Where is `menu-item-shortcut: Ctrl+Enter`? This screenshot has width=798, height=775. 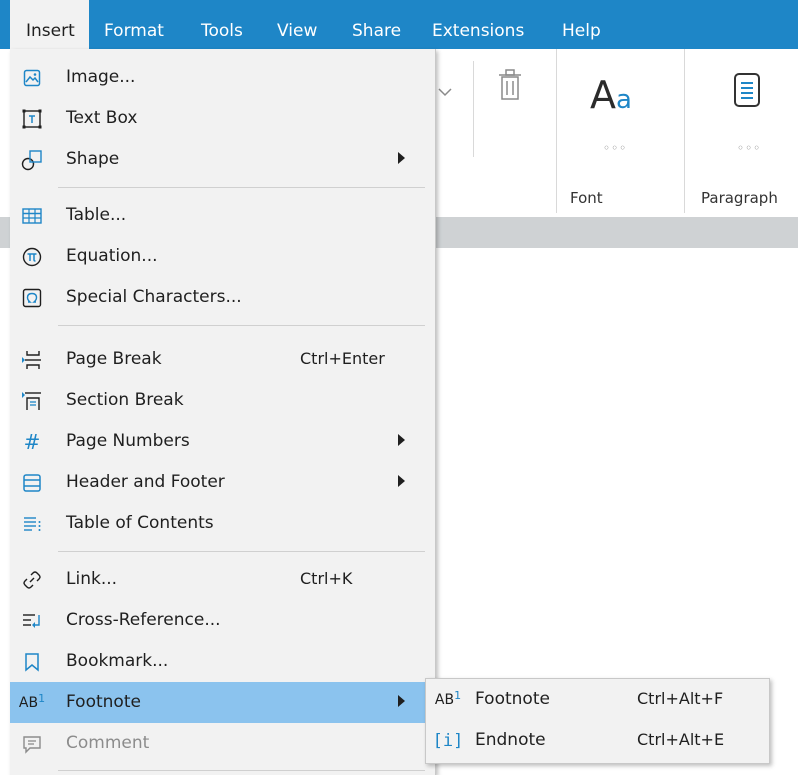 menu-item-shortcut: Ctrl+Enter is located at coordinates (342, 358).